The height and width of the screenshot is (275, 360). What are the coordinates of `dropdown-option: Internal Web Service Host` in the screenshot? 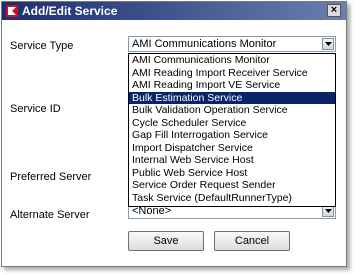 It's located at (232, 160).